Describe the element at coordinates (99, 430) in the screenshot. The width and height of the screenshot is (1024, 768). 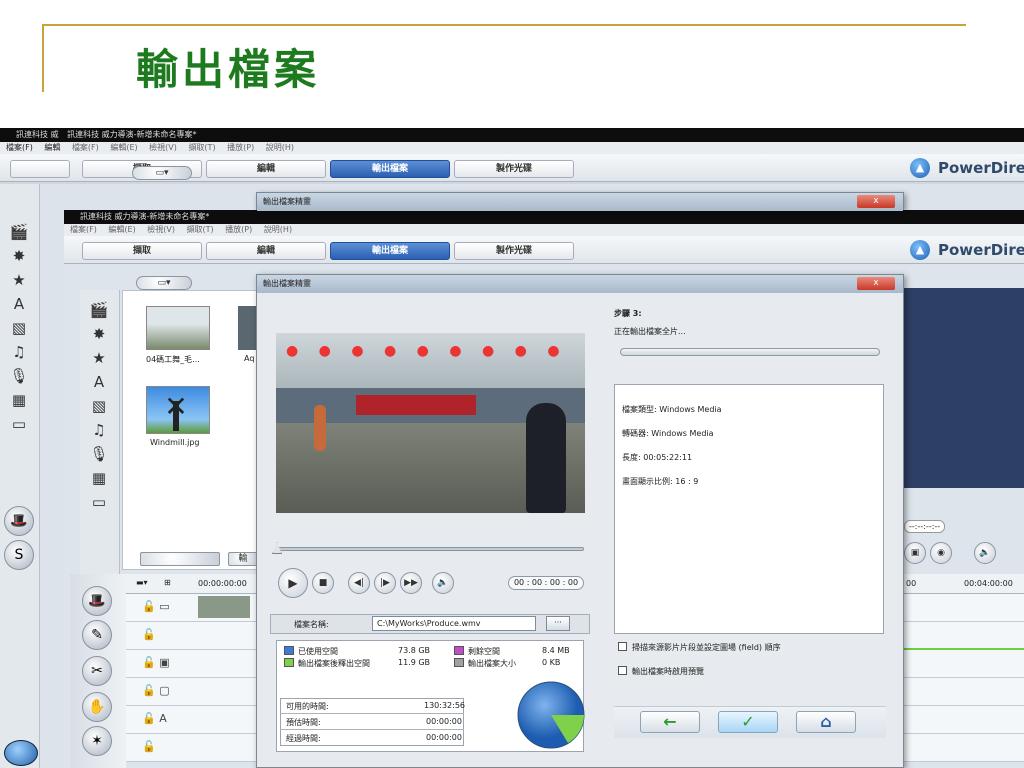
I see `music-icon: ♫` at that location.